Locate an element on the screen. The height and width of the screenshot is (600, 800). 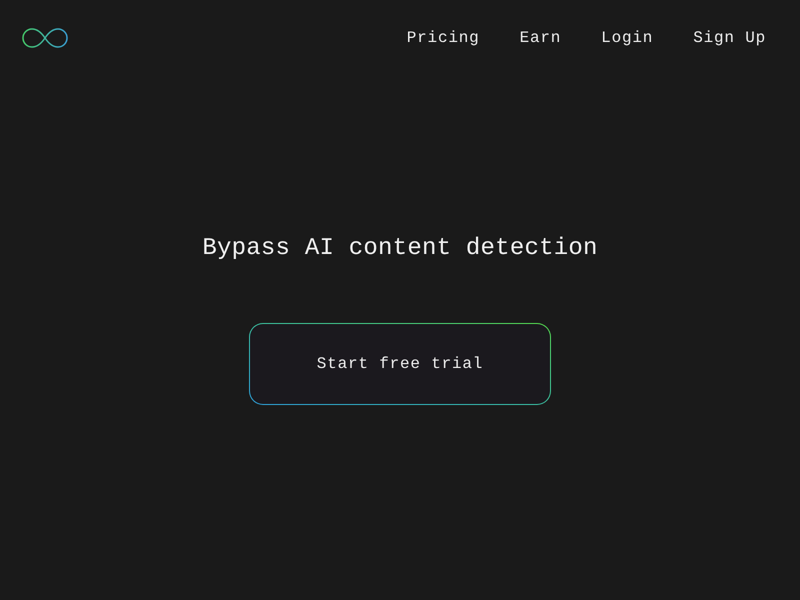
nav-link: Earn is located at coordinates (541, 38).